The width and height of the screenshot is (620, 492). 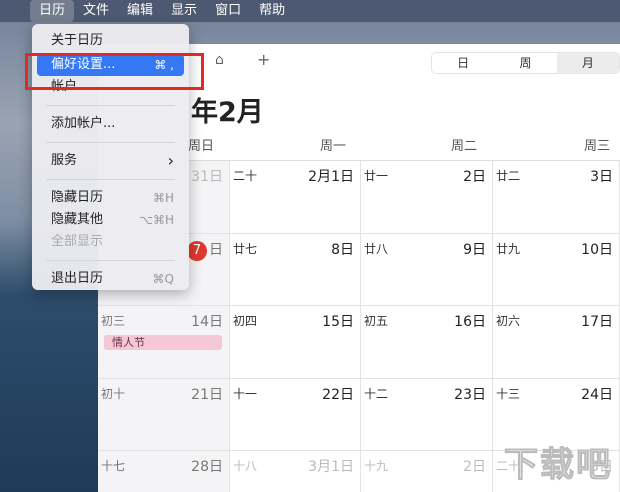 What do you see at coordinates (263, 59) in the screenshot?
I see `add-event-button: +` at bounding box center [263, 59].